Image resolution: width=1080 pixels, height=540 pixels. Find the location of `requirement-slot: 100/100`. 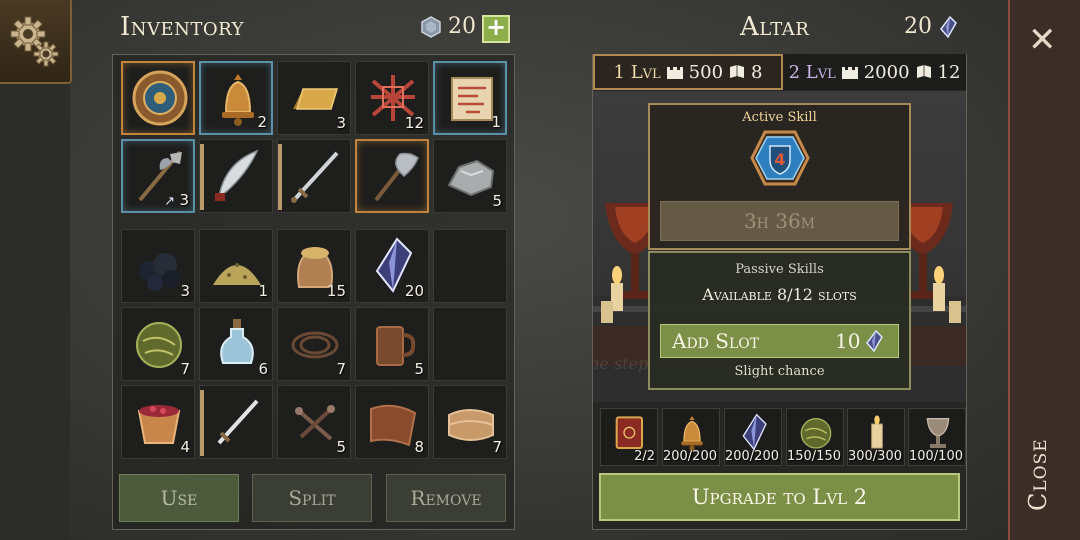

requirement-slot: 100/100 is located at coordinates (937, 437).